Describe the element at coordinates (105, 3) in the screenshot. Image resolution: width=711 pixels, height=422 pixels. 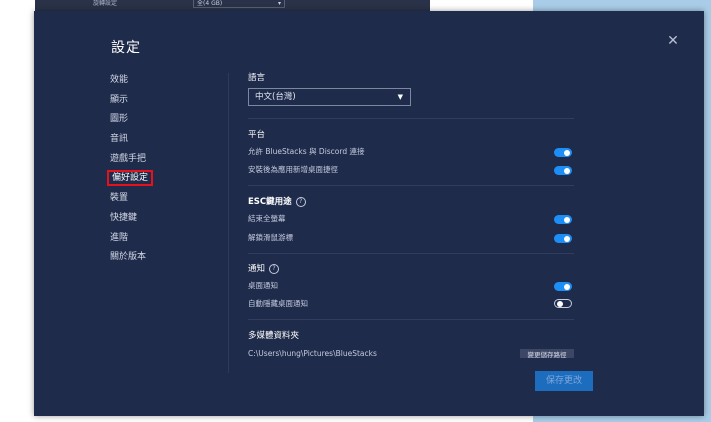
I see `background-top-label: 旋轉設定` at that location.